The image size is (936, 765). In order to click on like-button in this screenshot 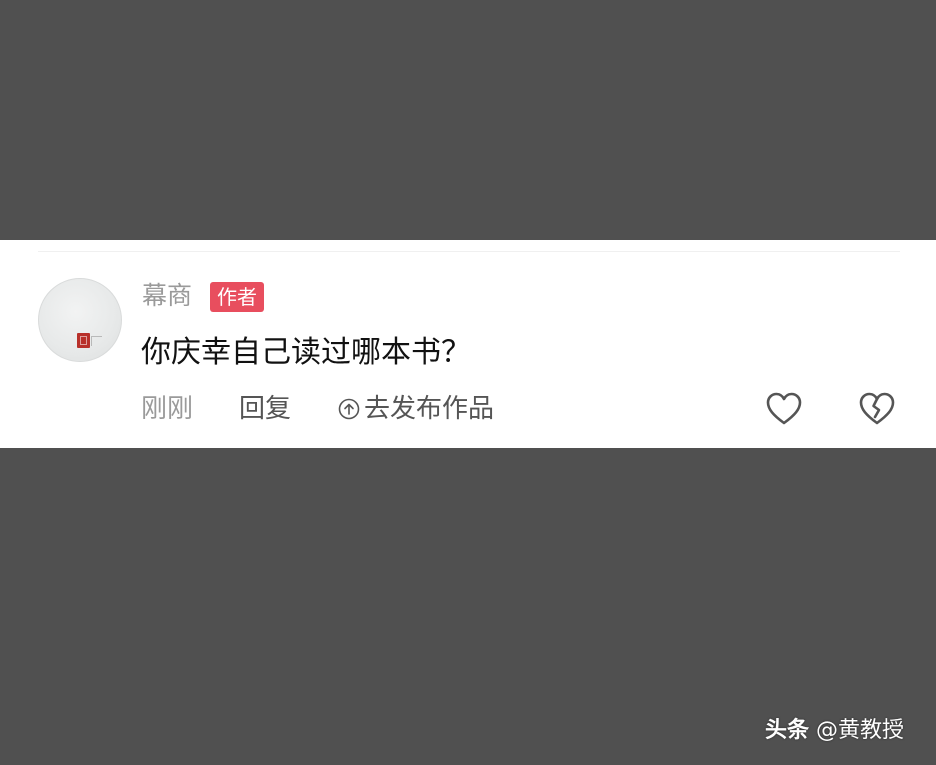, I will do `click(784, 409)`.